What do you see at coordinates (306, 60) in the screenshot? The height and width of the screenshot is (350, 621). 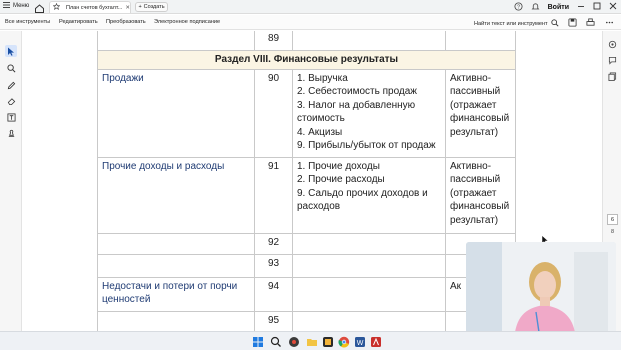 I see `section-row: Раздел VIII. Финансовые результаты` at bounding box center [306, 60].